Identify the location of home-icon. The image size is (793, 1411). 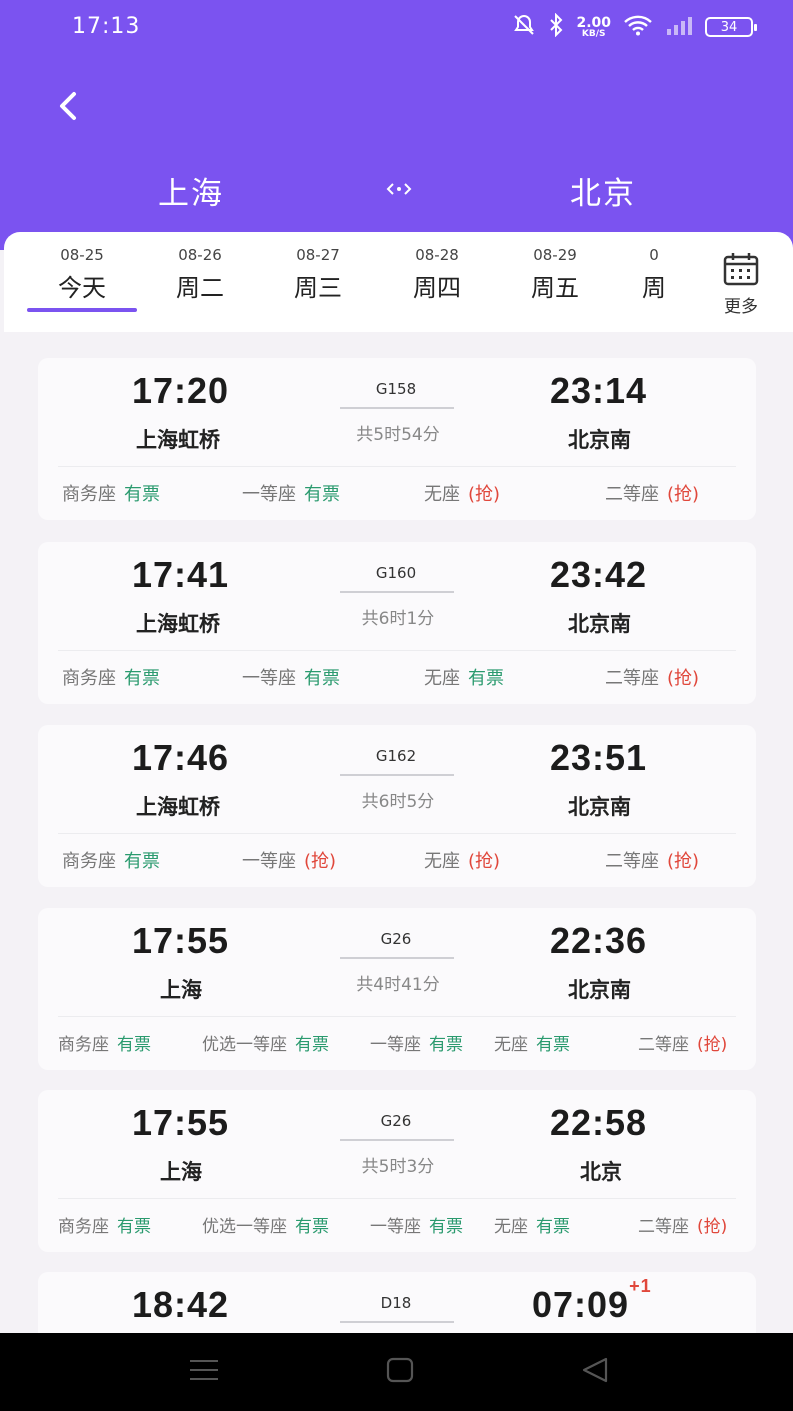
(403, 1372).